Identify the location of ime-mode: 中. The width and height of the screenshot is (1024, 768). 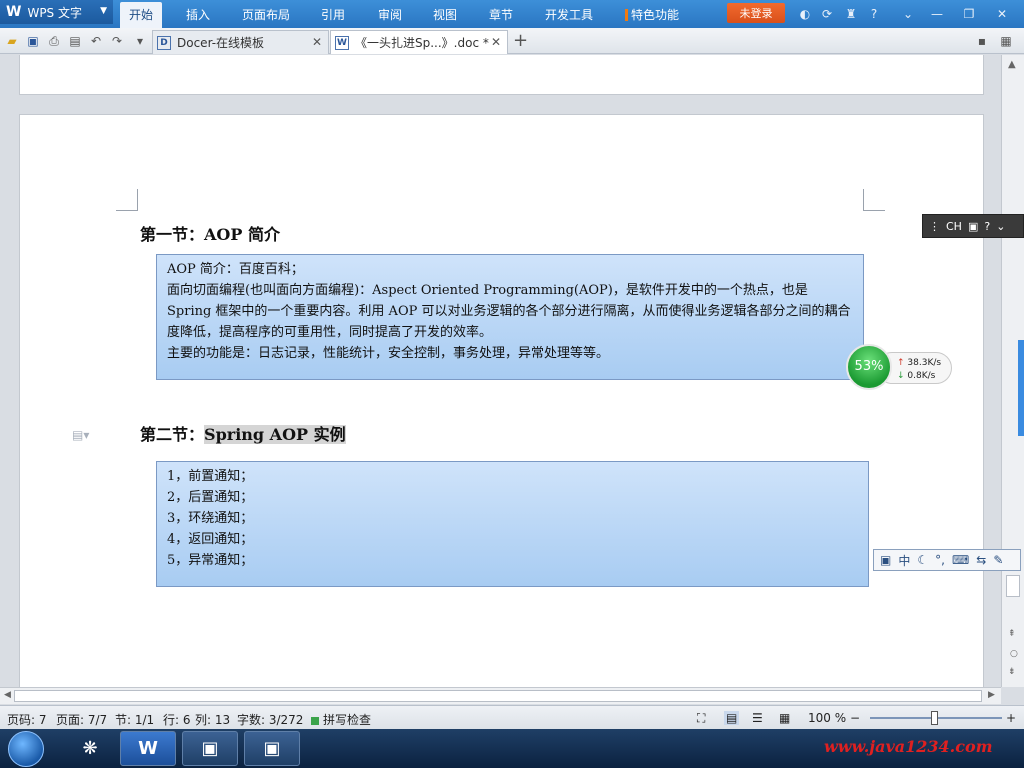
(904, 560).